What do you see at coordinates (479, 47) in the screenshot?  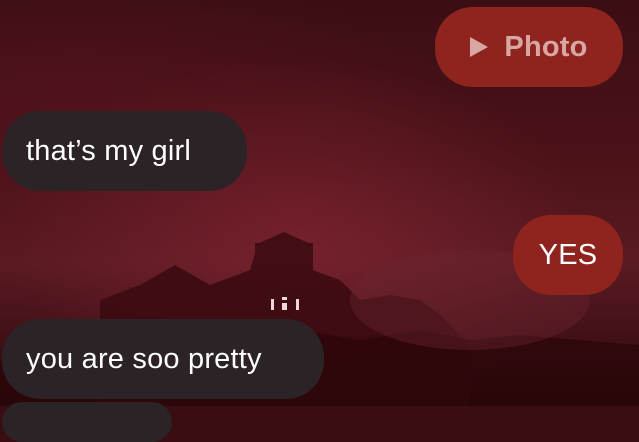 I see `play-icon` at bounding box center [479, 47].